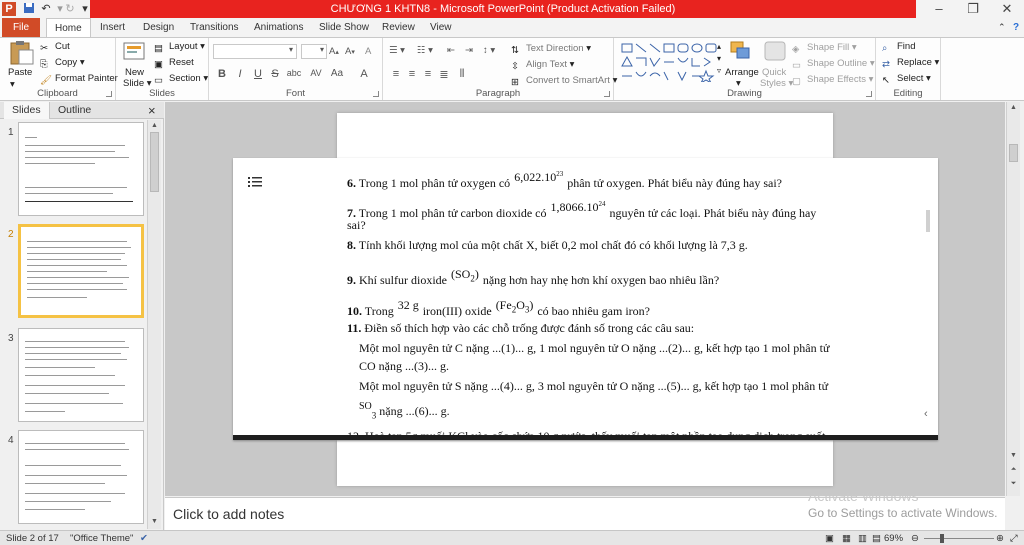 This screenshot has height=545, width=1024. What do you see at coordinates (397, 51) in the screenshot?
I see `bullets-button: ☰ ▾` at bounding box center [397, 51].